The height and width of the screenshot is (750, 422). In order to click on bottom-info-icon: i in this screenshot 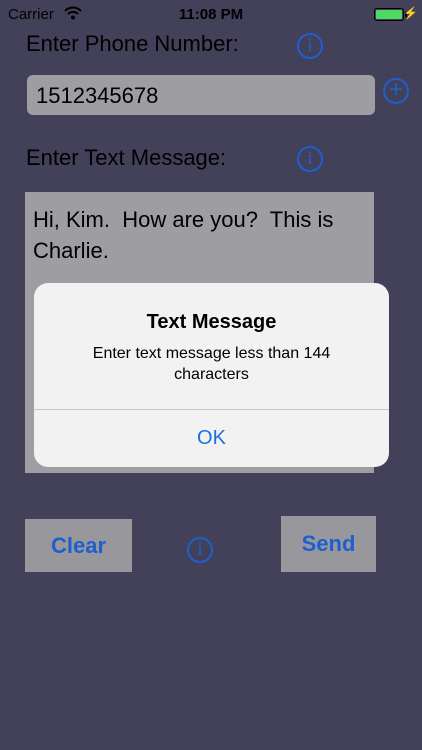, I will do `click(200, 550)`.